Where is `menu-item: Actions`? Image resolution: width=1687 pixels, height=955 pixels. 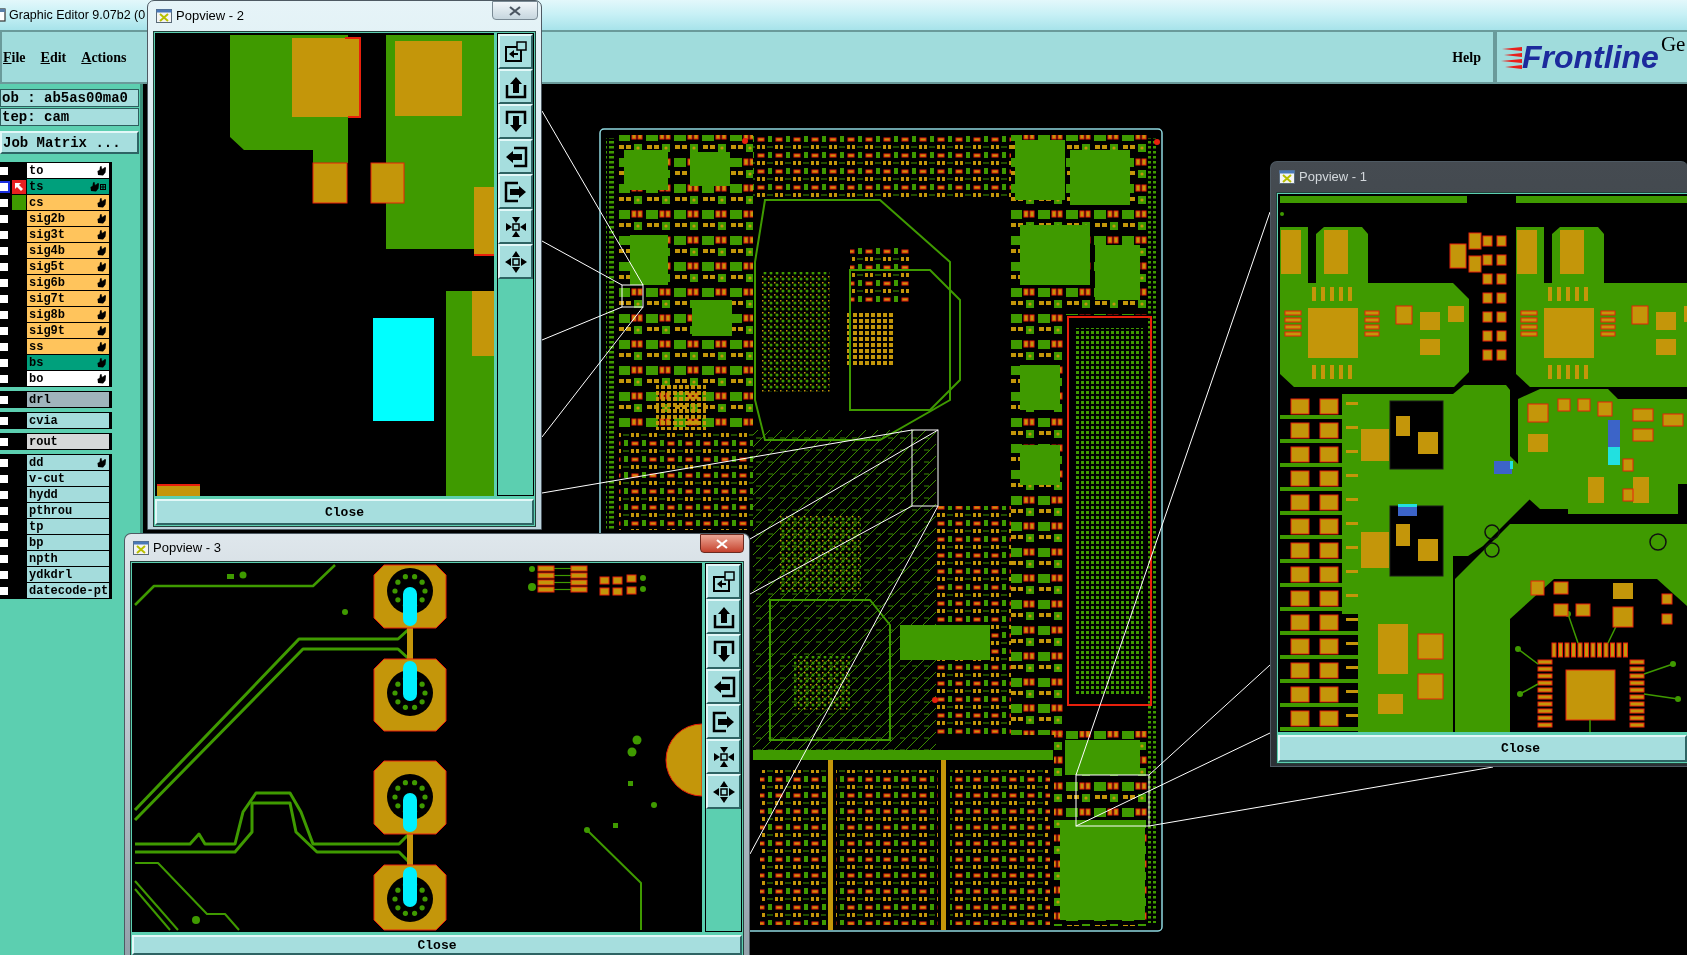
menu-item: Actions is located at coordinates (104, 57).